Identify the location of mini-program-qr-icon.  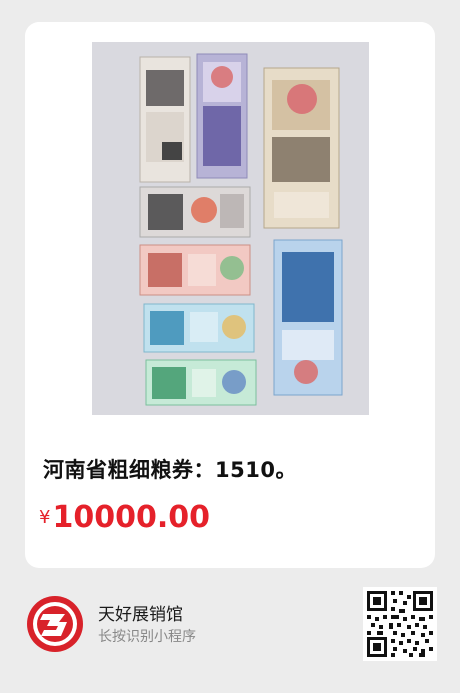
(400, 624).